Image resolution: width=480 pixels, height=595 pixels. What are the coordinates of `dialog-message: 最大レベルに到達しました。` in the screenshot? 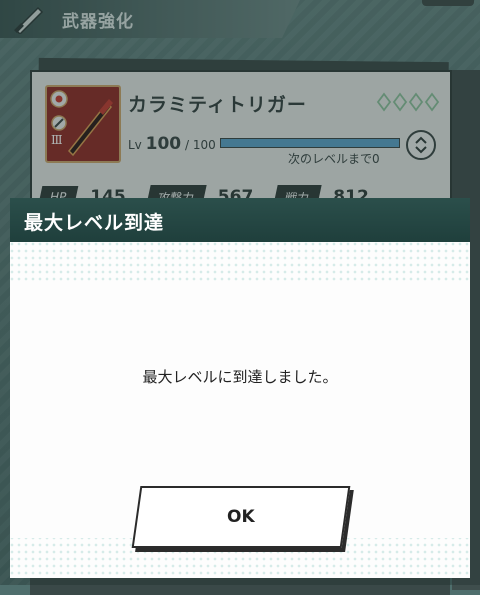 It's located at (240, 377).